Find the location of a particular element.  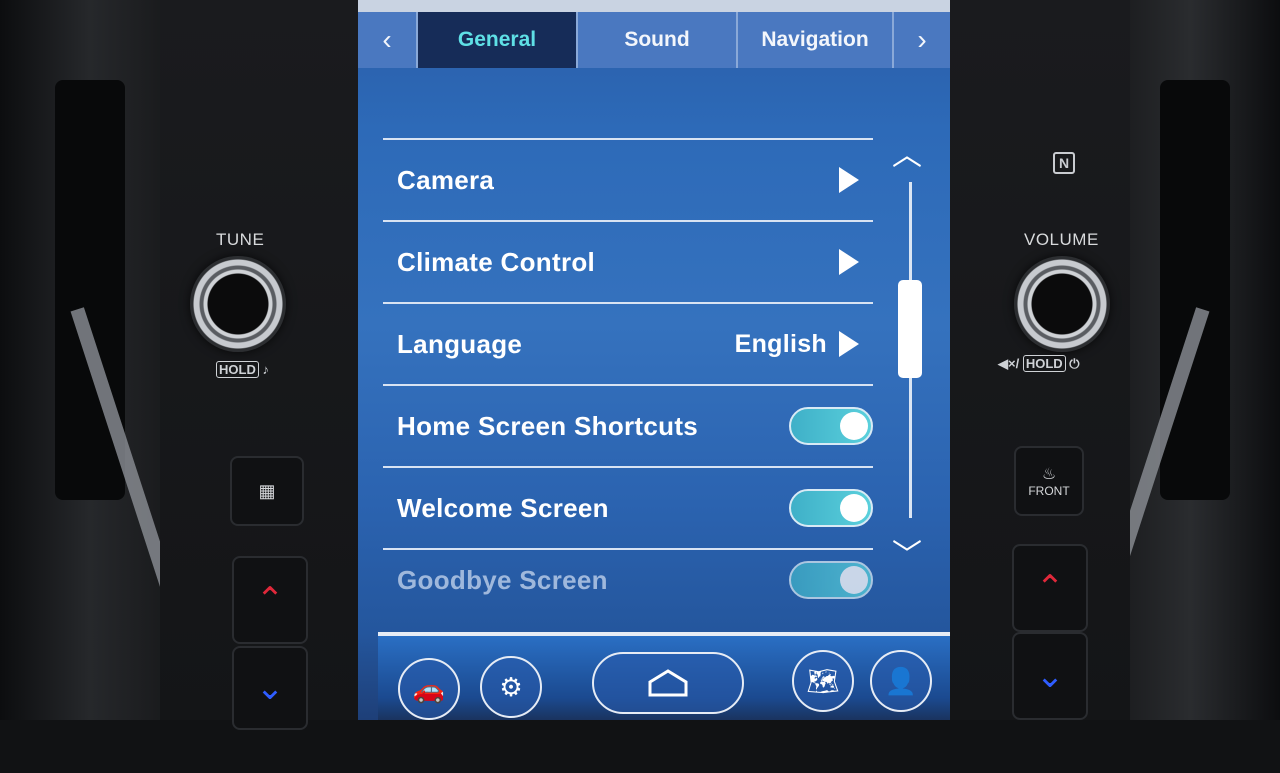

tab-general: General is located at coordinates (498, 40).